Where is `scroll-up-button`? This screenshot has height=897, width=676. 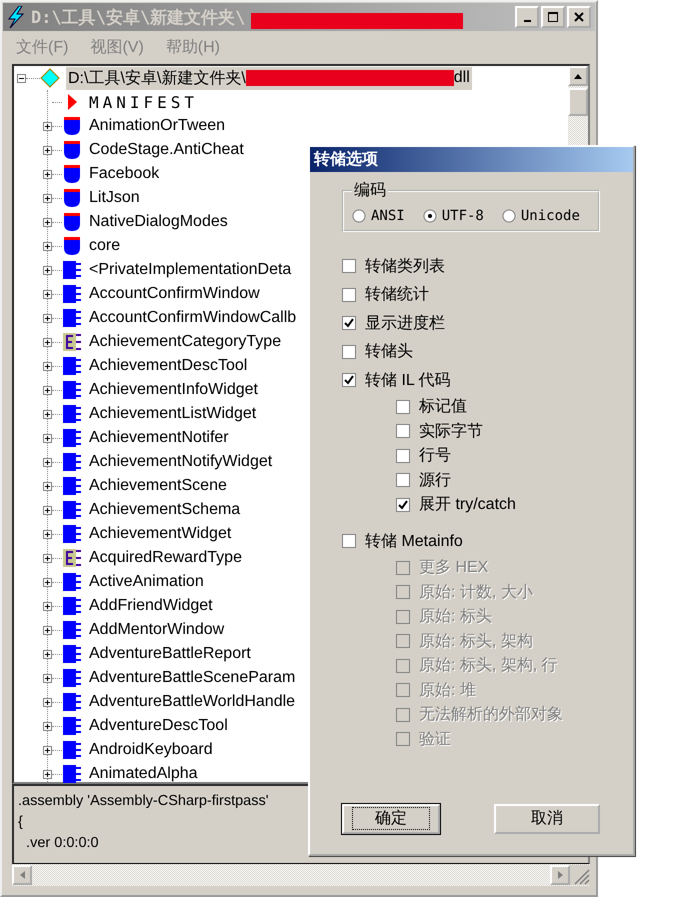 scroll-up-button is located at coordinates (578, 76).